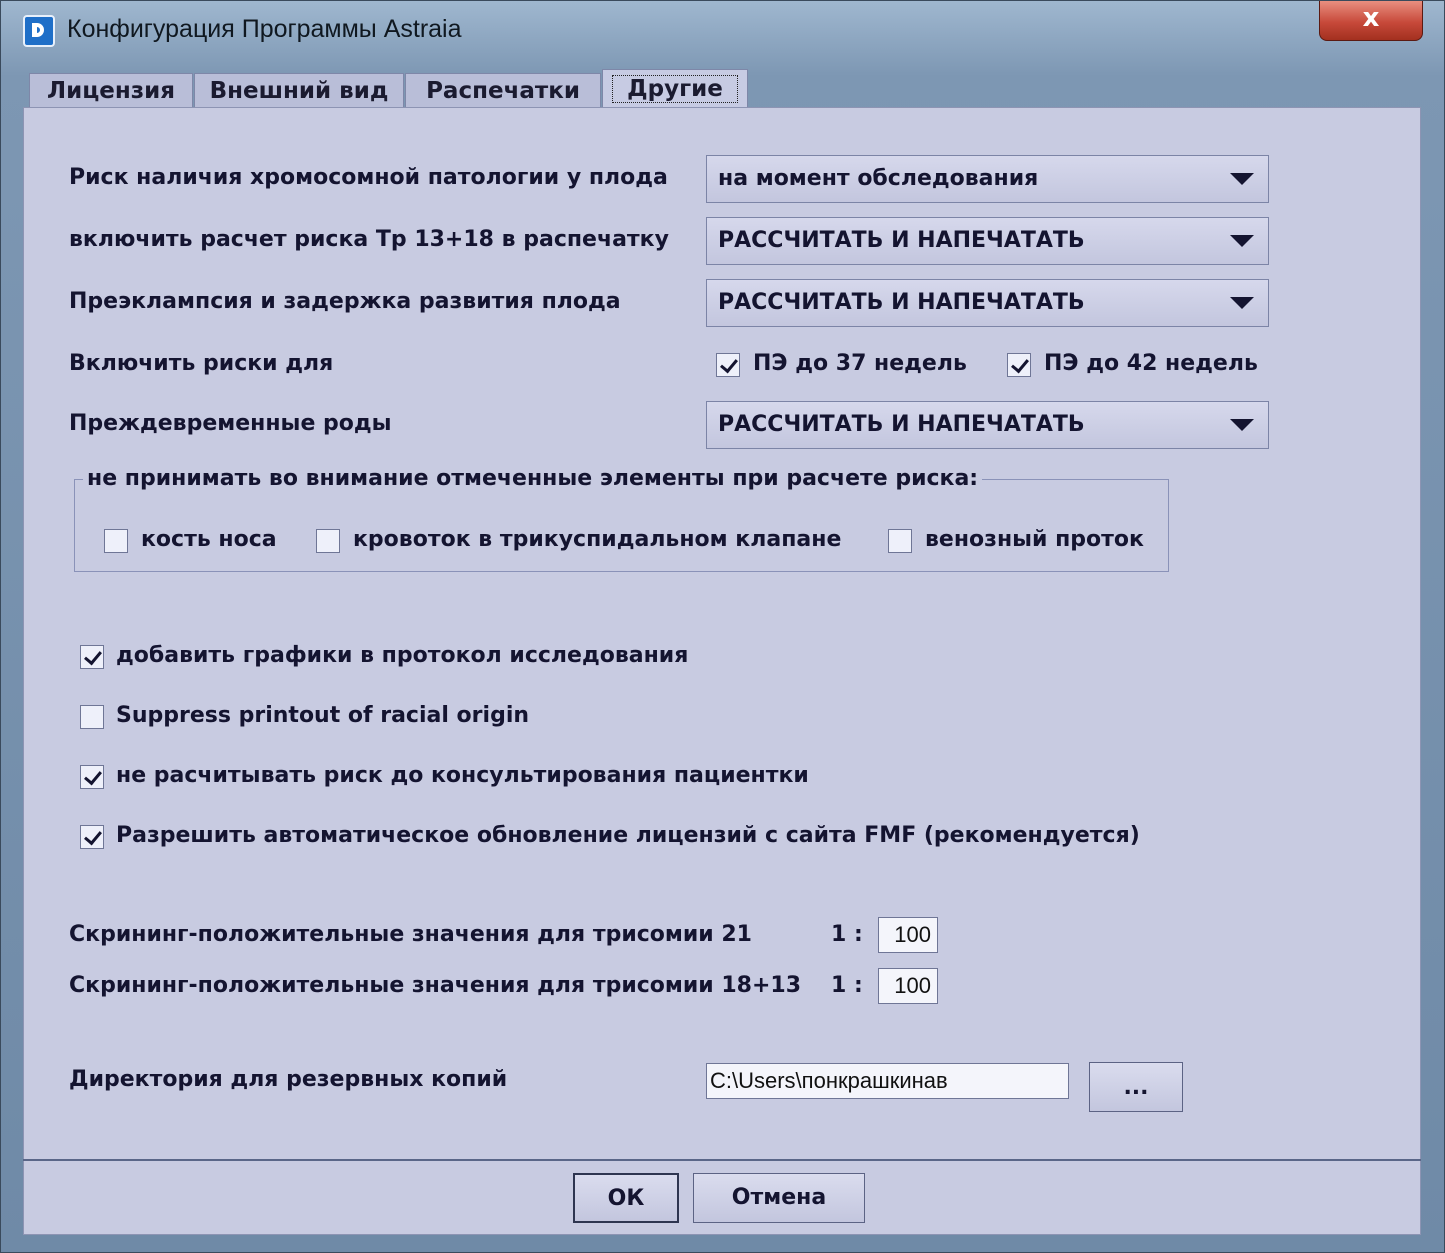 This screenshot has height=1253, width=1445. I want to click on no-risk-before-consult-checkbox, so click(92, 777).